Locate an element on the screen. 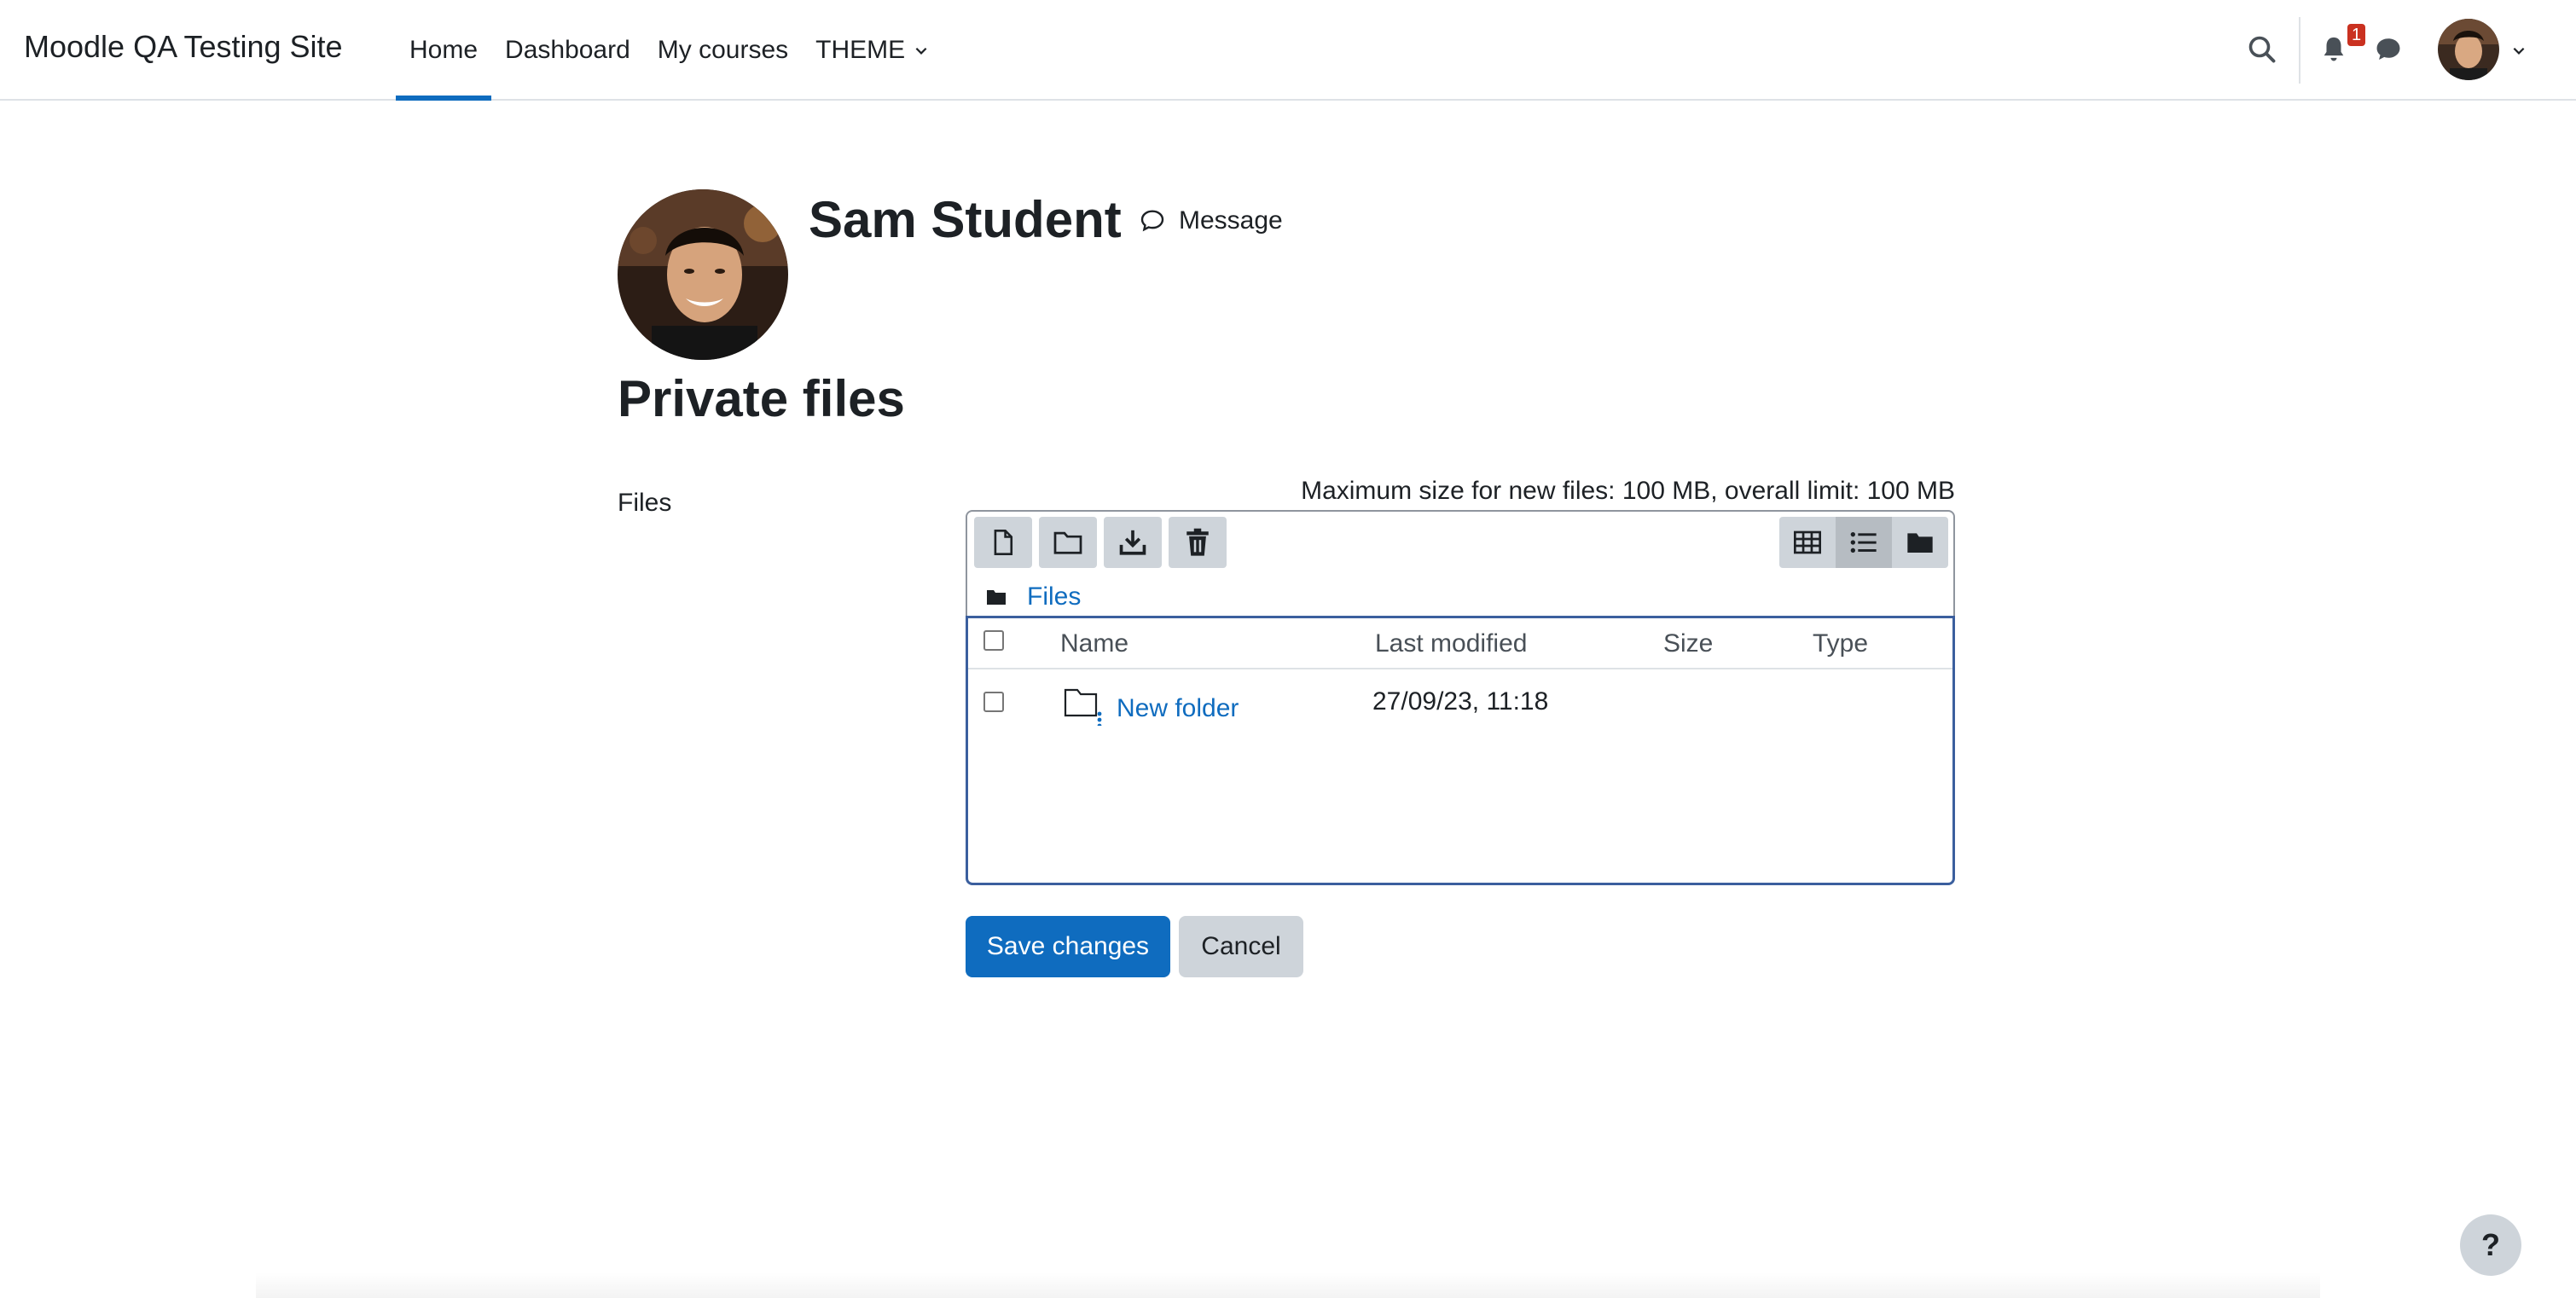 The image size is (2576, 1298). search-icon is located at coordinates (2262, 50).